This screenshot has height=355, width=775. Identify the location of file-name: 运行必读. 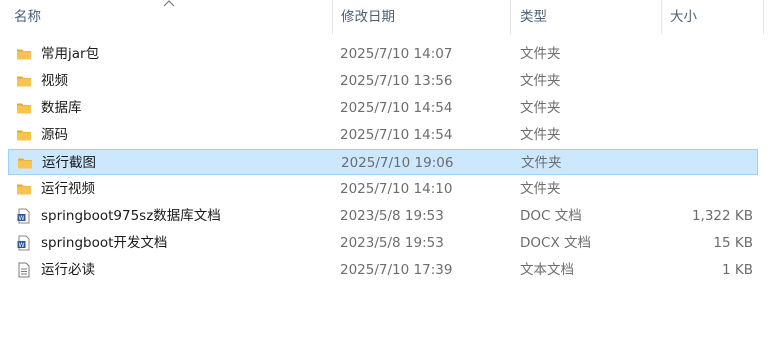
(68, 270).